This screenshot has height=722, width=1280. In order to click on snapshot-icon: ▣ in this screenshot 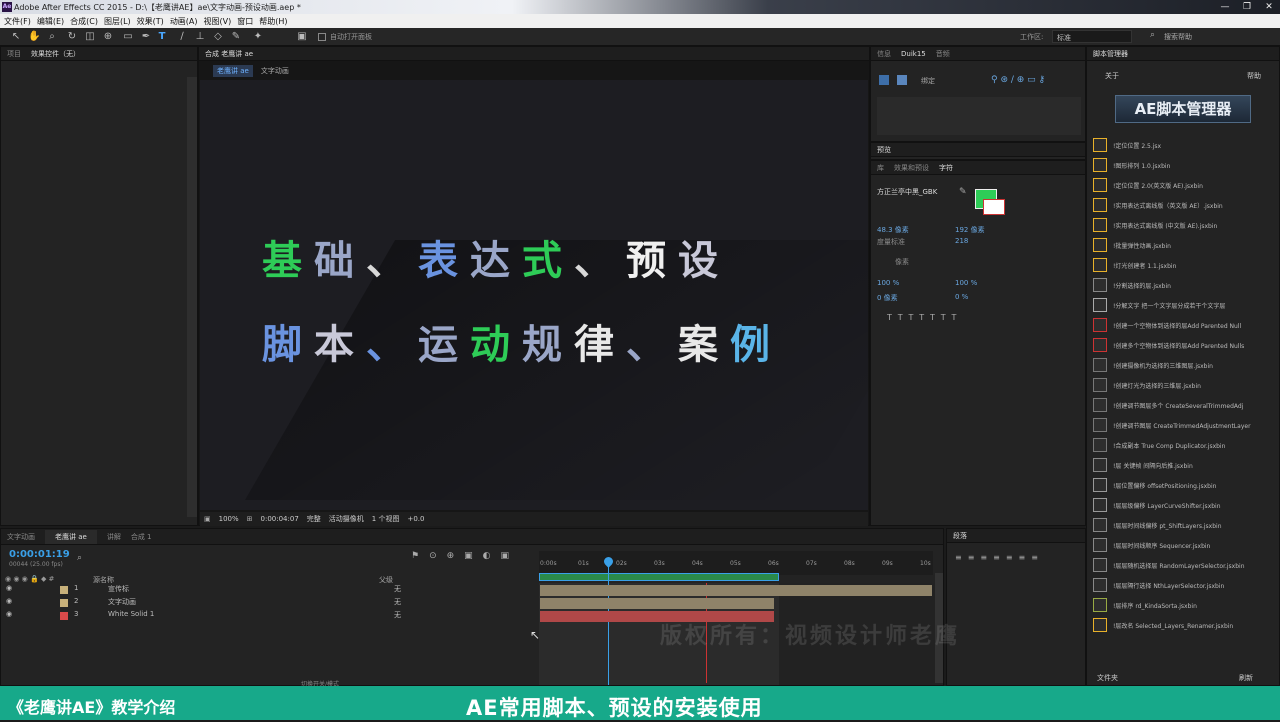, I will do `click(207, 519)`.